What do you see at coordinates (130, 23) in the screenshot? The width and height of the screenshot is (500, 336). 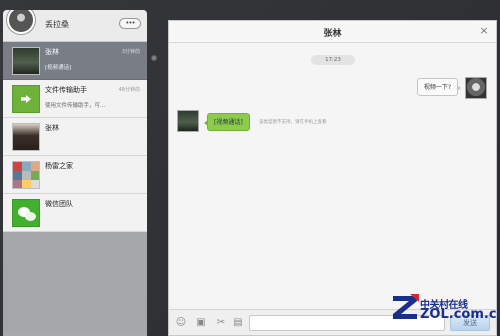 I see `more-menu-button: •••` at bounding box center [130, 23].